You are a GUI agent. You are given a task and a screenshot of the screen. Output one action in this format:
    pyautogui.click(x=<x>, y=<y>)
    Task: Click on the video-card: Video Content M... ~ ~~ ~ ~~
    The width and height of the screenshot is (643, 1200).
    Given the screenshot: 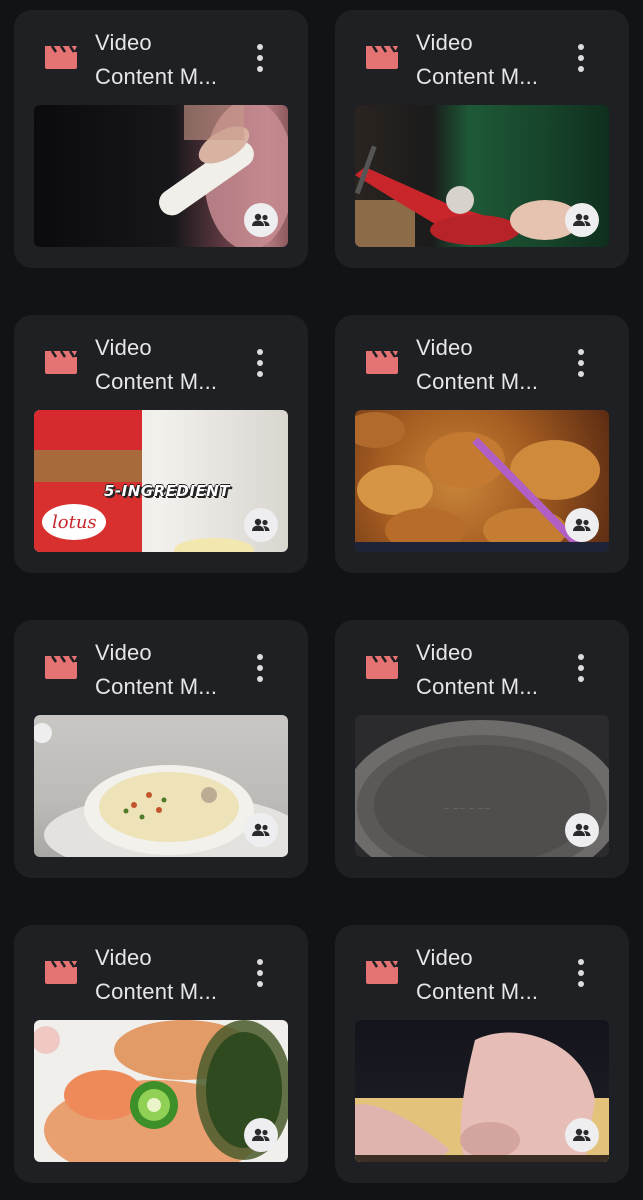 What is the action you would take?
    pyautogui.click(x=482, y=749)
    